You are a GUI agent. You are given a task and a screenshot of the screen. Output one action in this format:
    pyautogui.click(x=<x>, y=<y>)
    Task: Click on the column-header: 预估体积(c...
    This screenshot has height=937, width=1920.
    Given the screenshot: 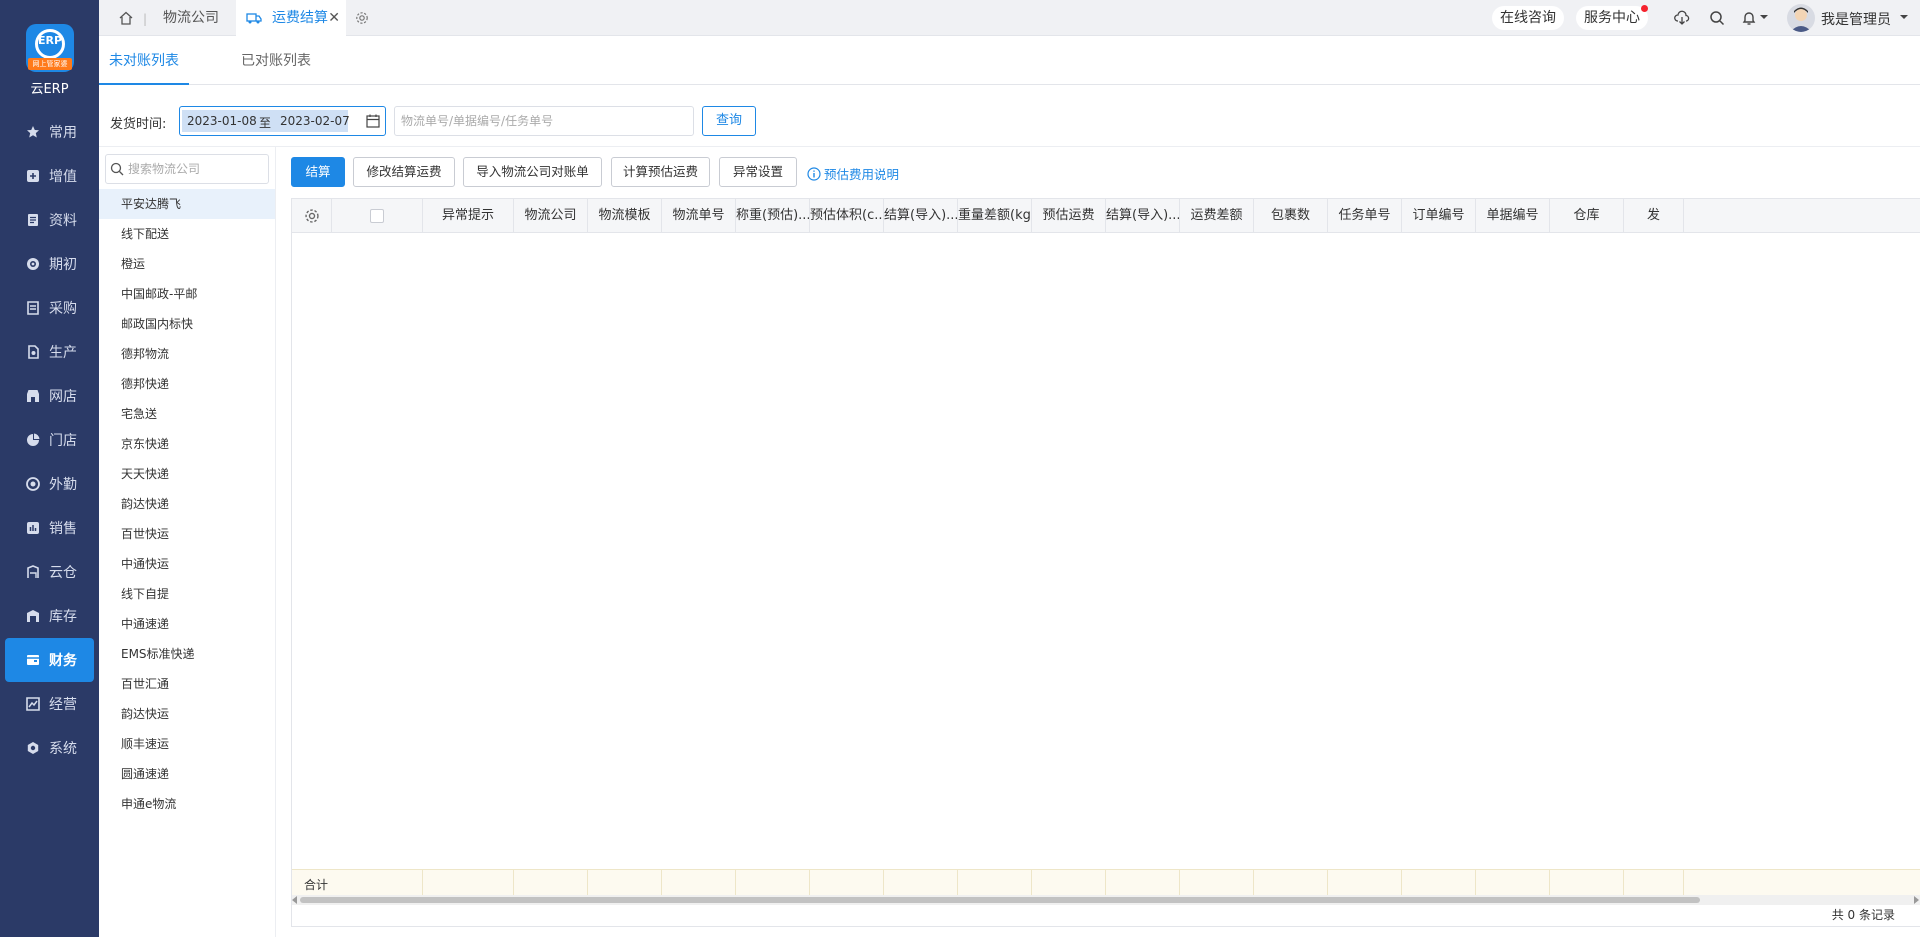 What is the action you would take?
    pyautogui.click(x=847, y=216)
    